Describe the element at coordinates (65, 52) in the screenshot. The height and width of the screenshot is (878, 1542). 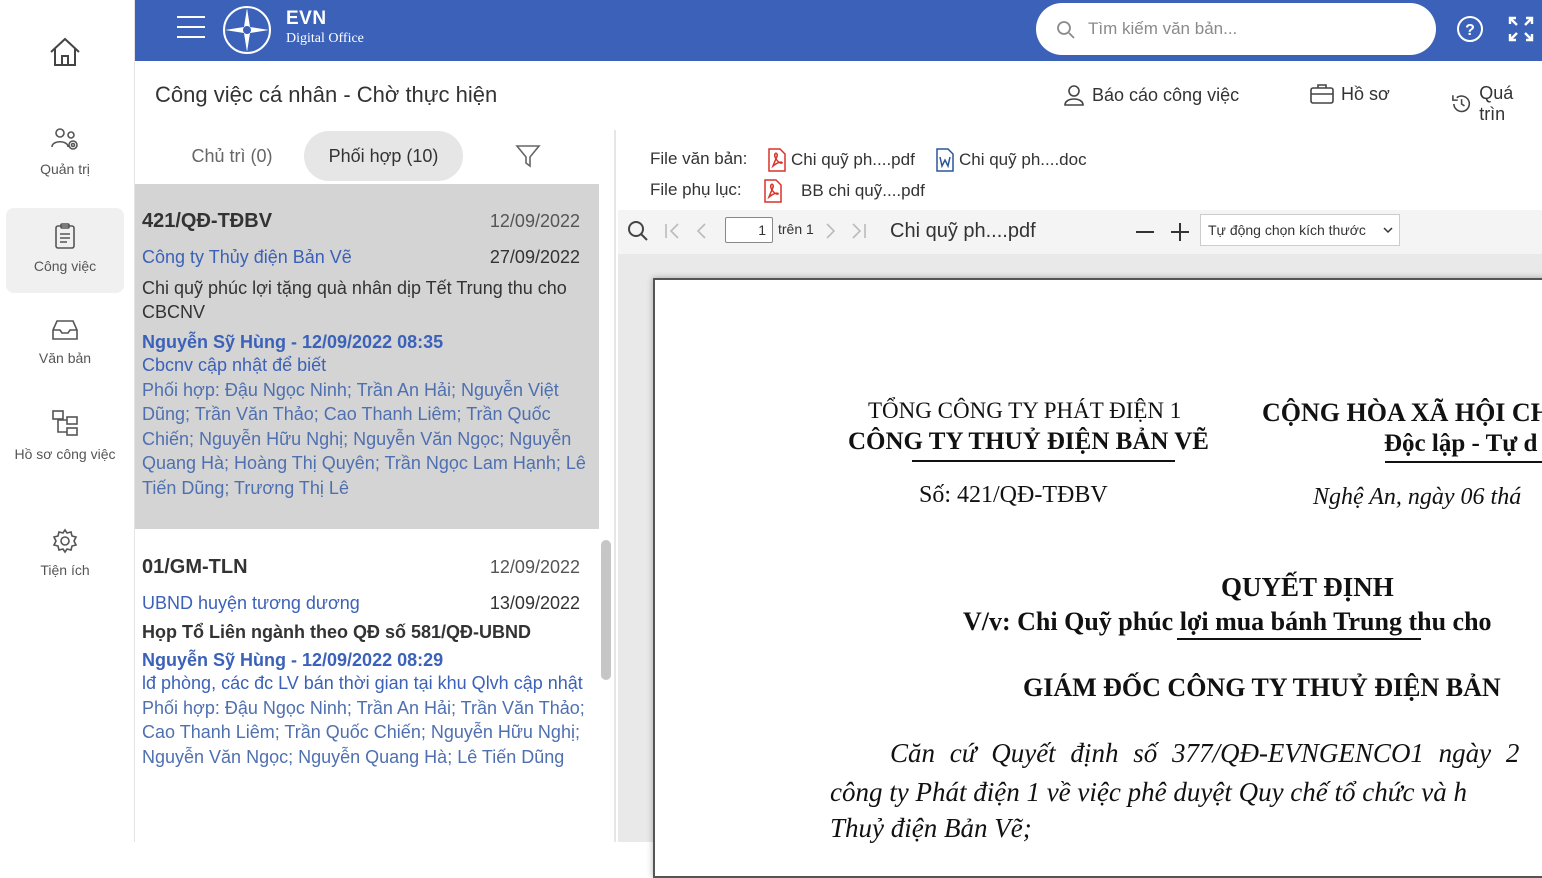
I see `home-icon` at that location.